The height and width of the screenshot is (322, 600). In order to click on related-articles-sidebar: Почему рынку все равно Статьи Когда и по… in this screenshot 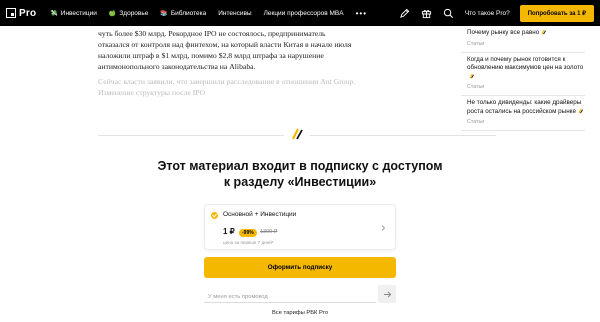, I will do `click(523, 78)`.